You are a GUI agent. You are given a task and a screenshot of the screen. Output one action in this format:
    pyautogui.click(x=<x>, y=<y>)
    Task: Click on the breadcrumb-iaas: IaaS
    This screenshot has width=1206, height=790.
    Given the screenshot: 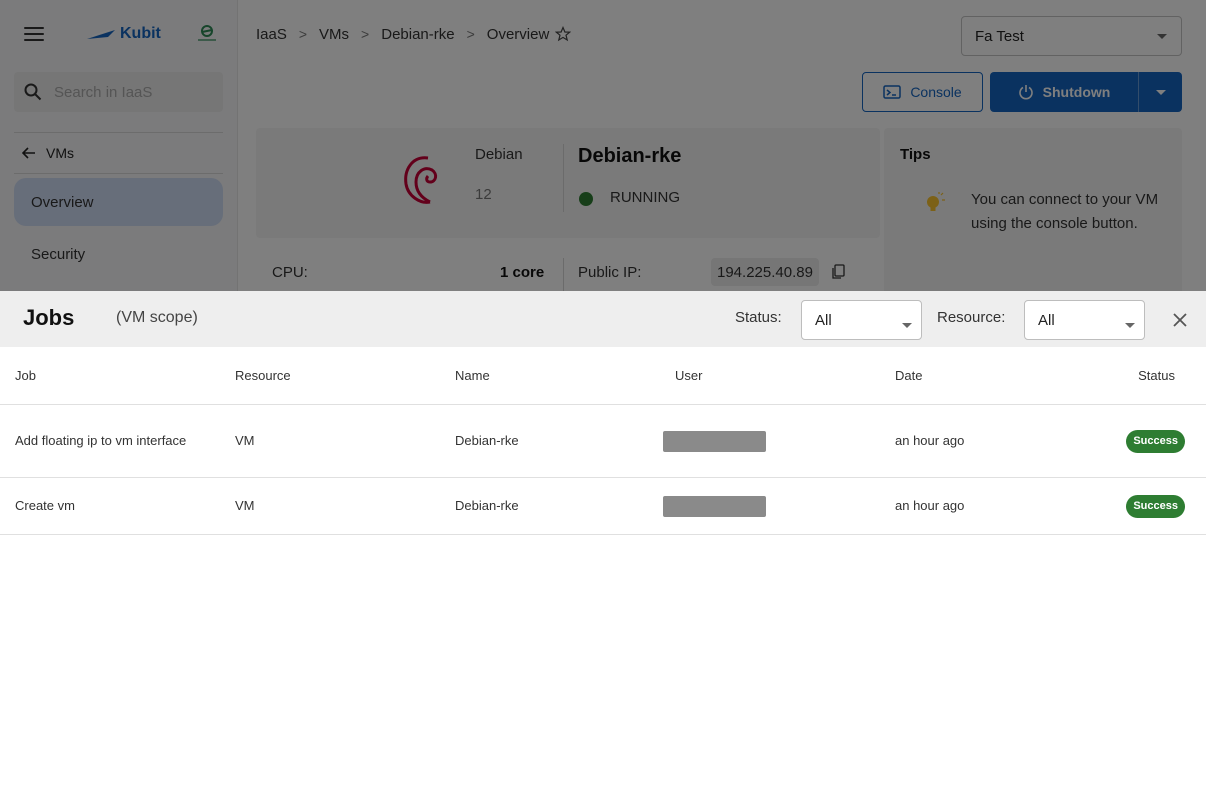 What is the action you would take?
    pyautogui.click(x=271, y=34)
    